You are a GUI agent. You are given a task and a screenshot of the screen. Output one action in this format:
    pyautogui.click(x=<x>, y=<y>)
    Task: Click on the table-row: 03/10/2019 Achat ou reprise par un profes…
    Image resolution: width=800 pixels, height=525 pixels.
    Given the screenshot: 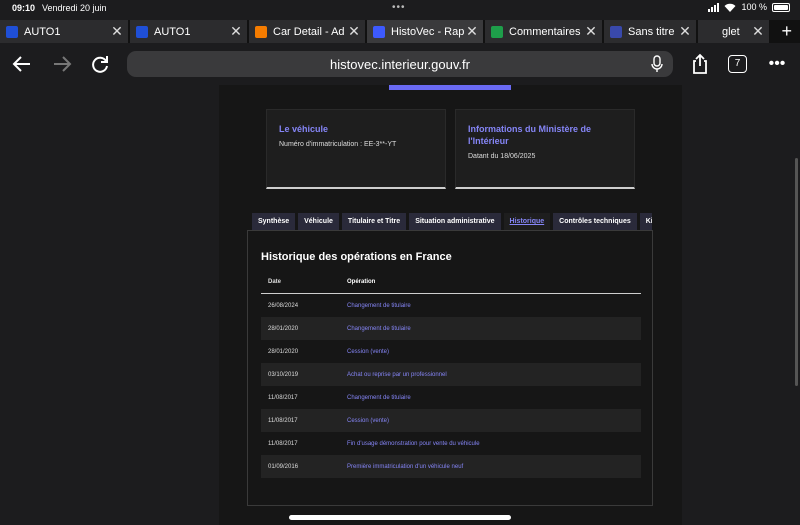 What is the action you would take?
    pyautogui.click(x=451, y=374)
    